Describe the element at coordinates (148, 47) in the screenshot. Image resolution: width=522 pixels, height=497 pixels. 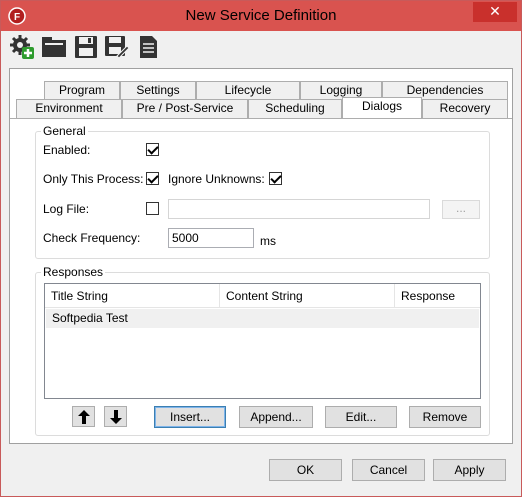
I see `document-icon` at that location.